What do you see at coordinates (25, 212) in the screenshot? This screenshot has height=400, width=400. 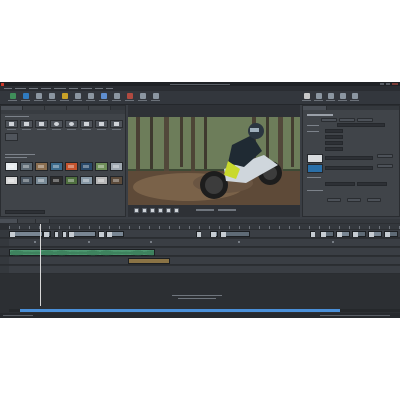 I see `media-search-input` at bounding box center [25, 212].